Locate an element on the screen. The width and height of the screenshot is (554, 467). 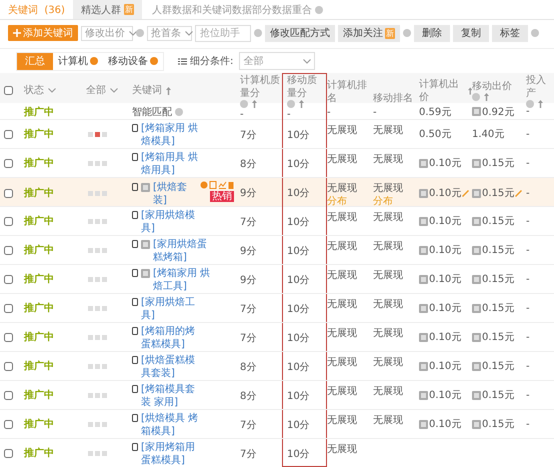
keyword-link: [家用烤箱用蛋糕模具] is located at coordinates (171, 454).